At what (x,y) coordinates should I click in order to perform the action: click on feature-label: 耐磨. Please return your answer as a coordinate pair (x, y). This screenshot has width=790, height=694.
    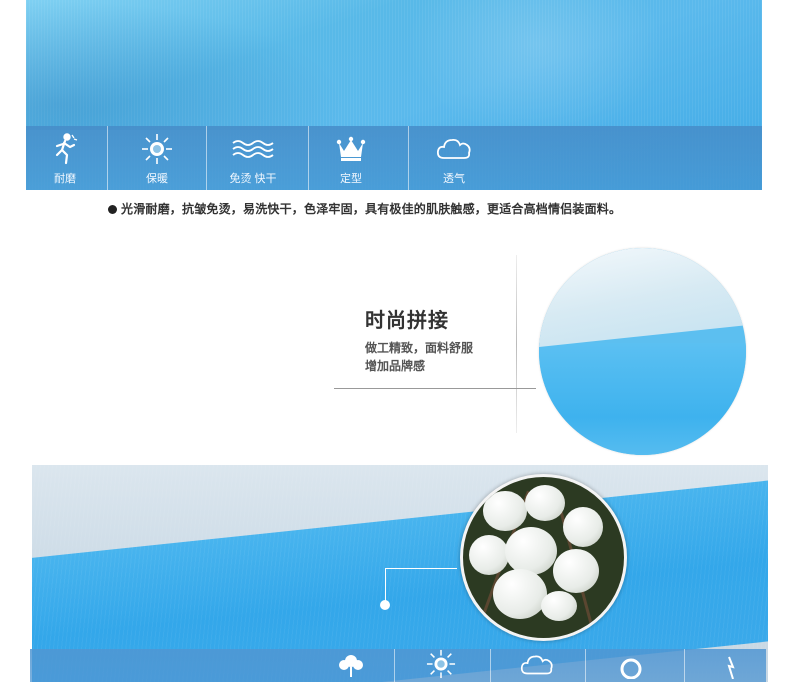
    Looking at the image, I should click on (65, 179).